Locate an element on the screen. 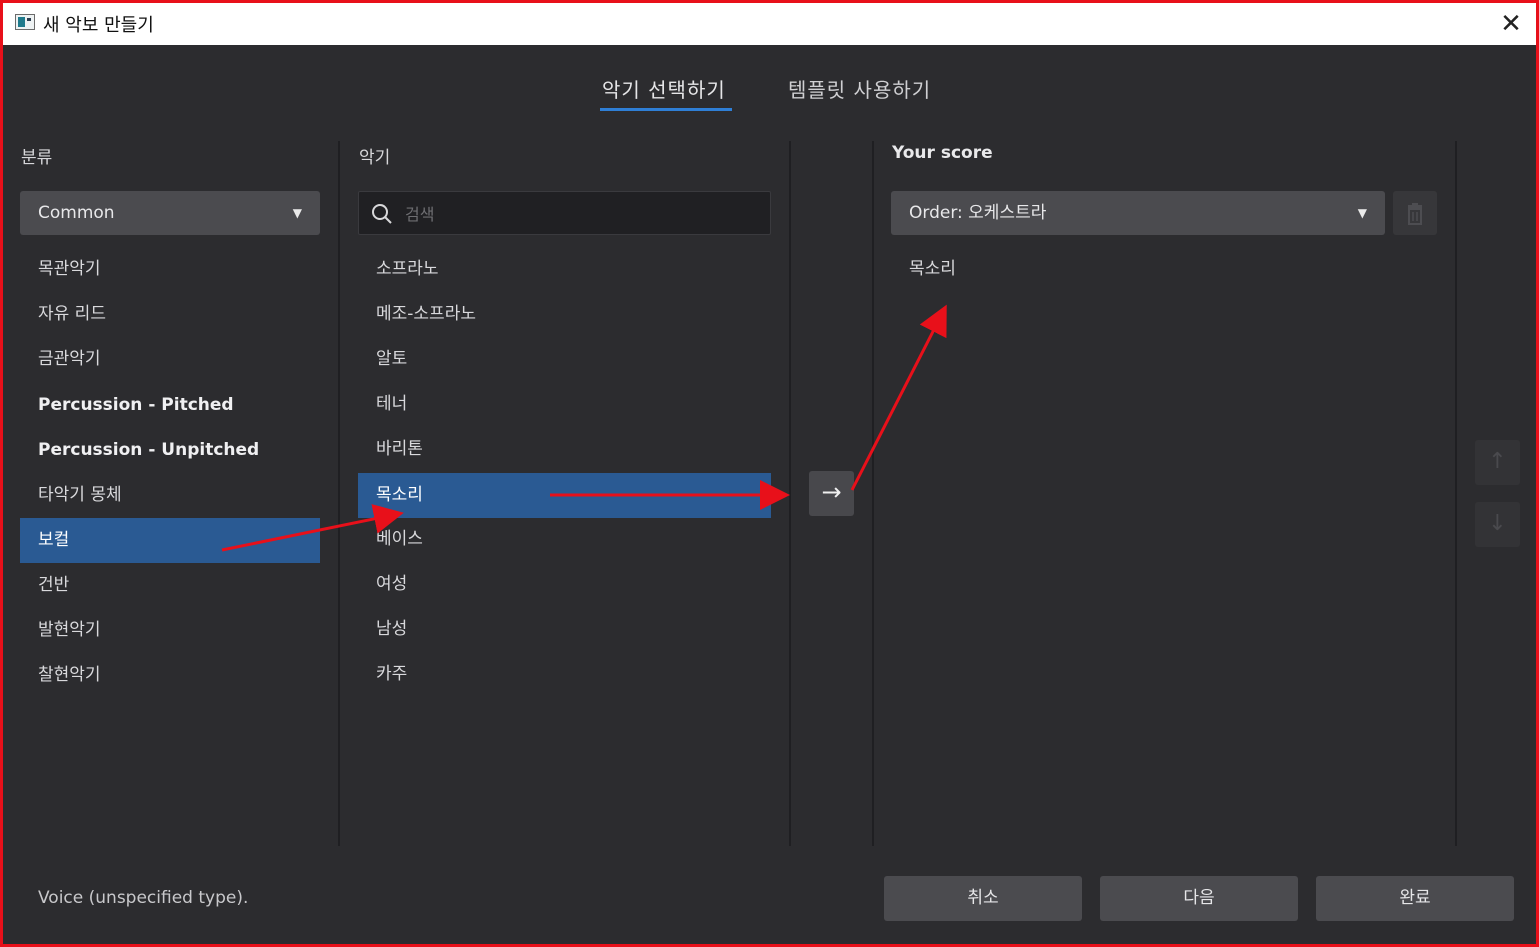 This screenshot has width=1539, height=947. app-icon is located at coordinates (25, 22).